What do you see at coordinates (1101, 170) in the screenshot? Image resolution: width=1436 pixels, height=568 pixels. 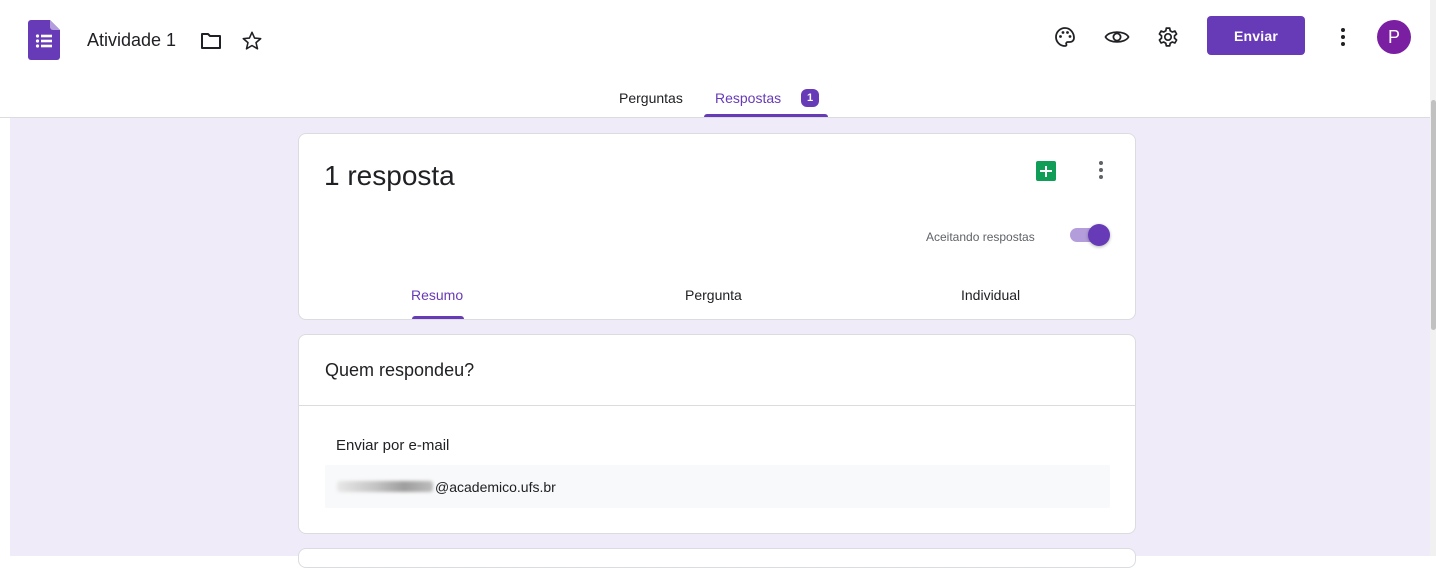 I see `card-more-vert-icon` at bounding box center [1101, 170].